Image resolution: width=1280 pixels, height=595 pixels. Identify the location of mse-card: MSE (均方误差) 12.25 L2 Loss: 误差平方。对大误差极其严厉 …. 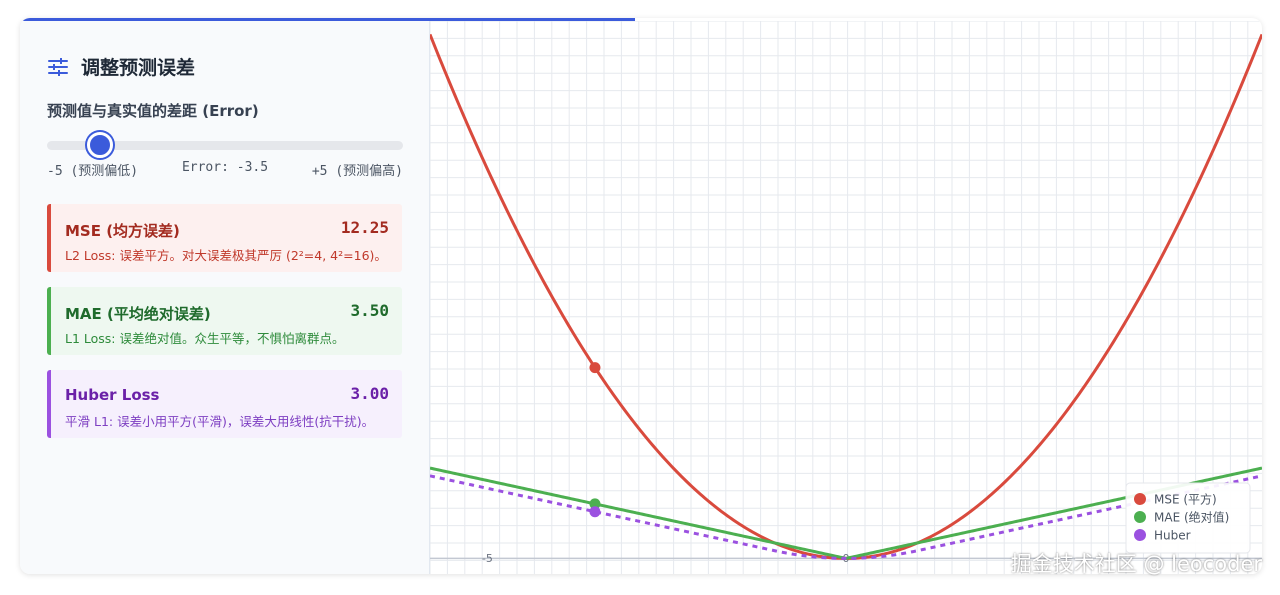
(224, 238).